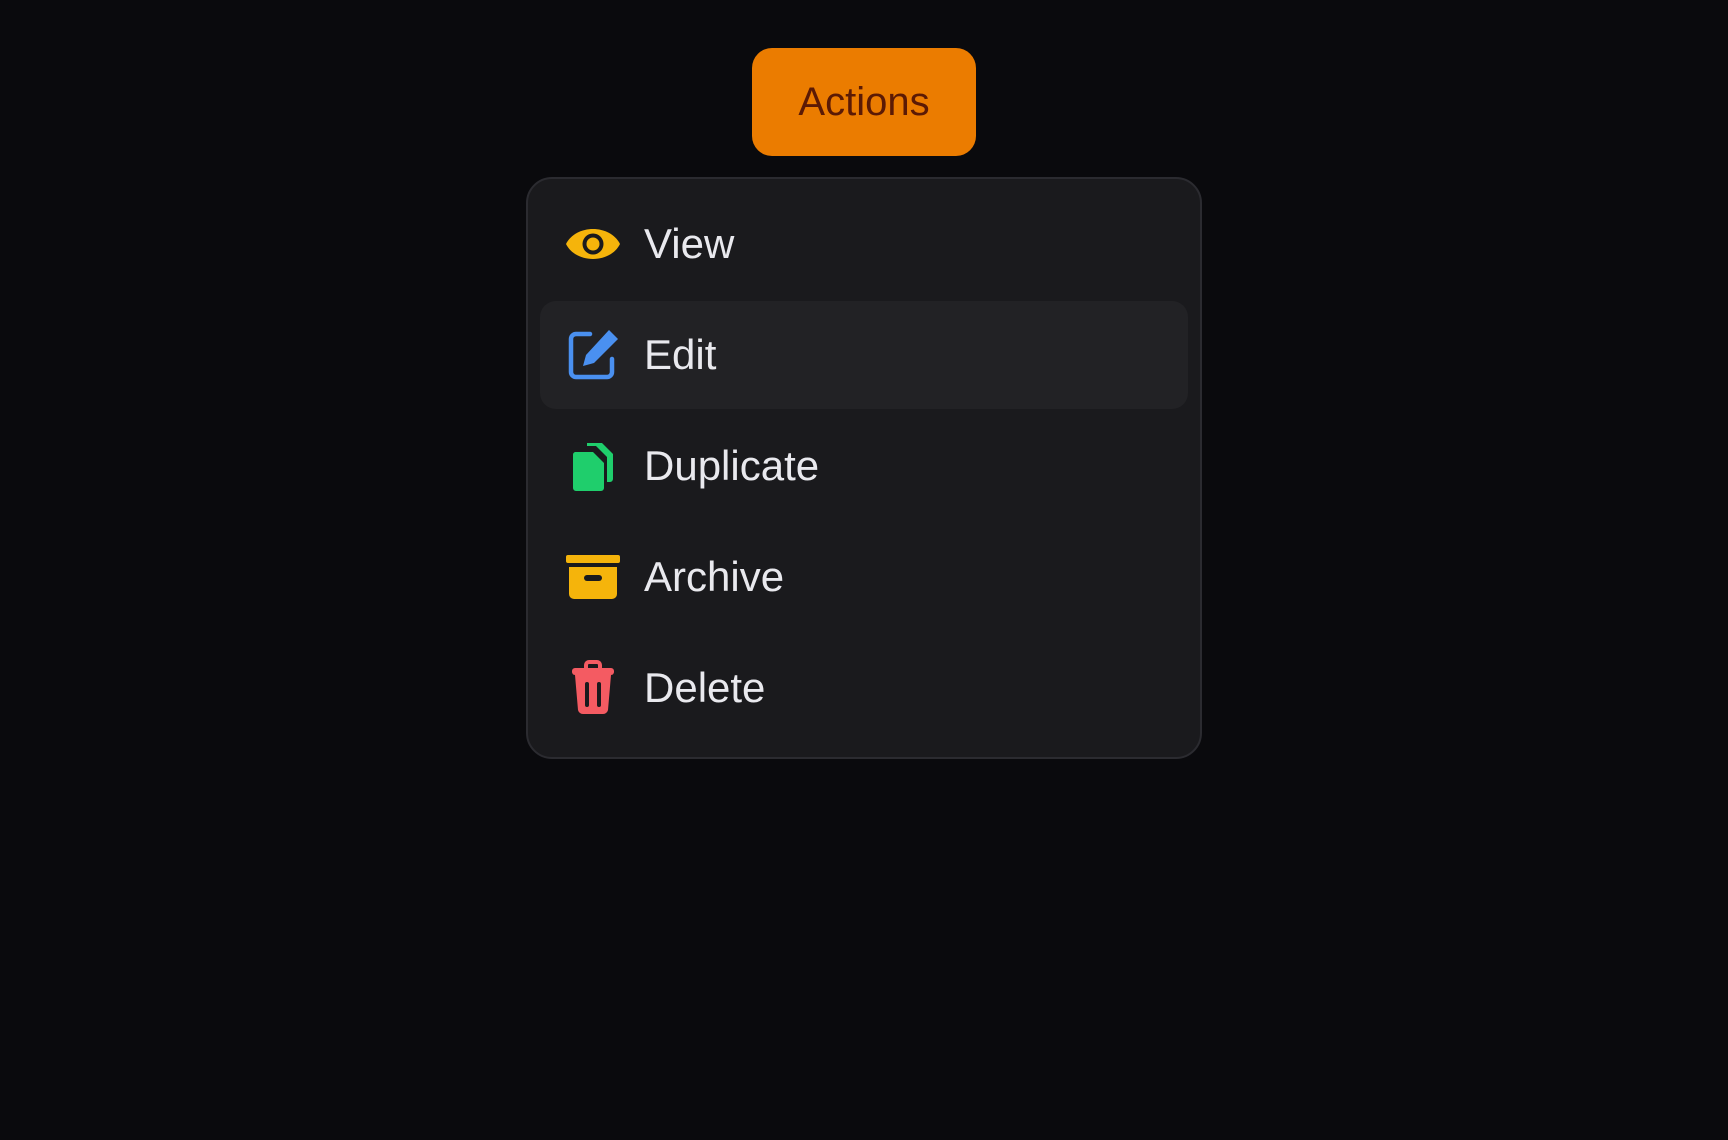 This screenshot has width=1728, height=1140. I want to click on edit-icon, so click(593, 355).